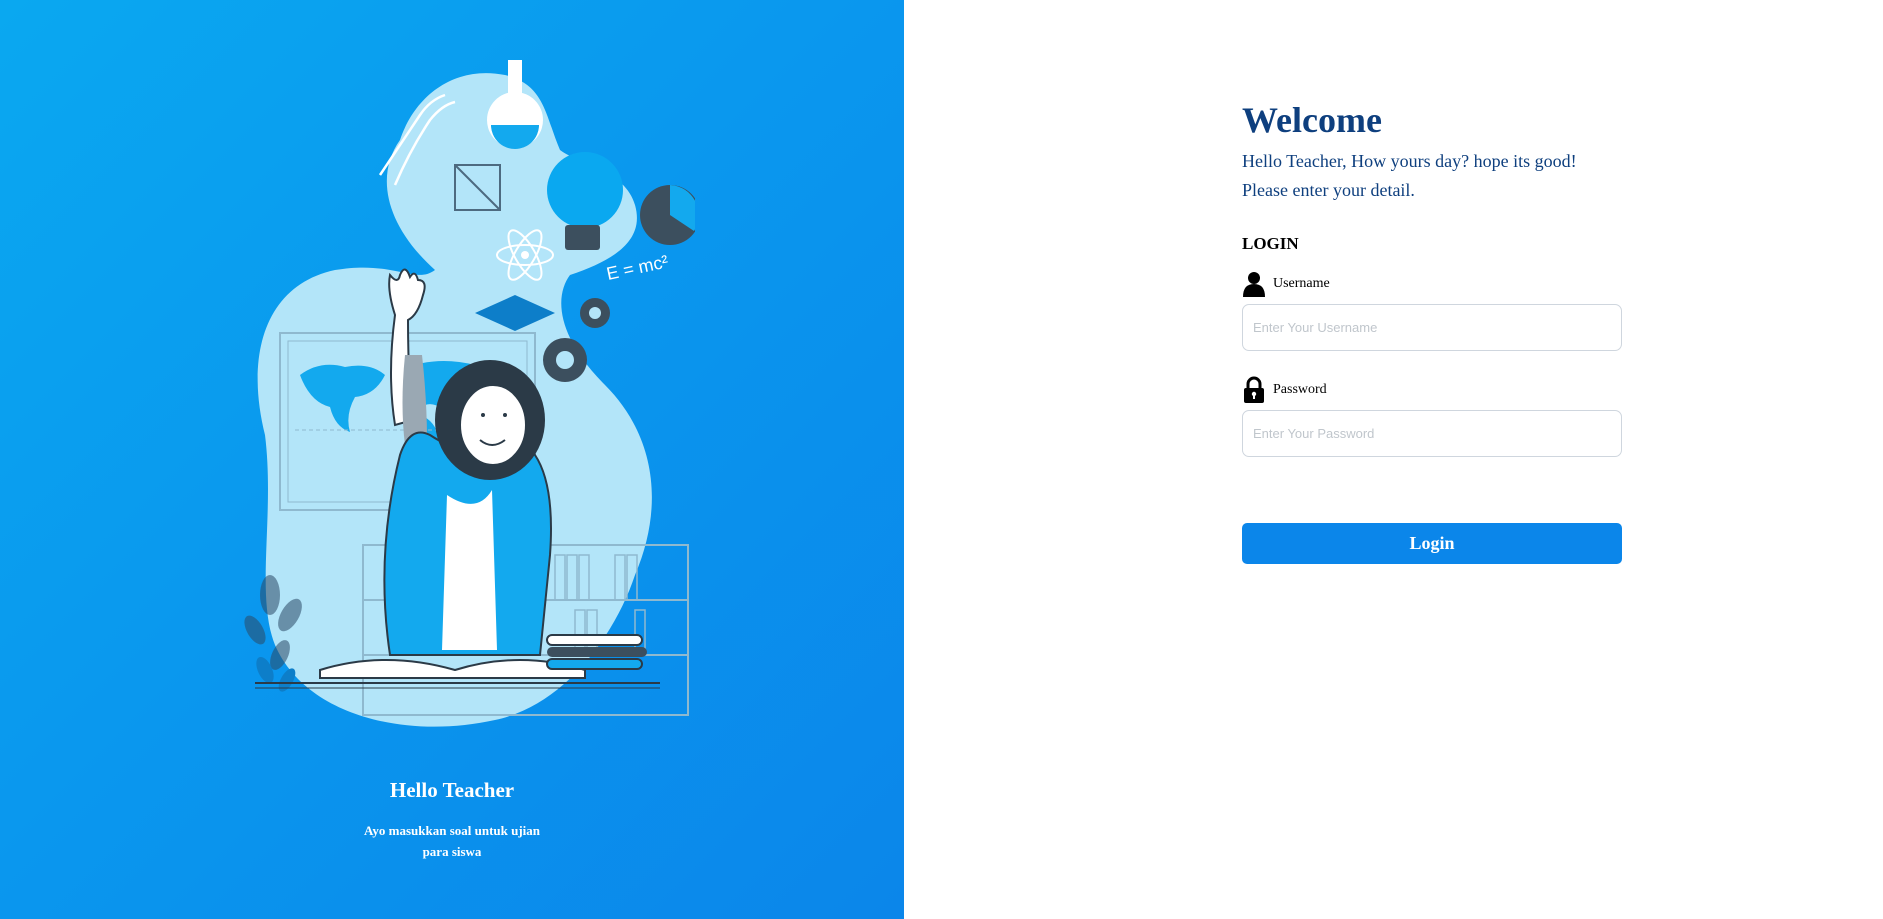  I want to click on greeting-line-2: Please enter your detail., so click(1328, 190).